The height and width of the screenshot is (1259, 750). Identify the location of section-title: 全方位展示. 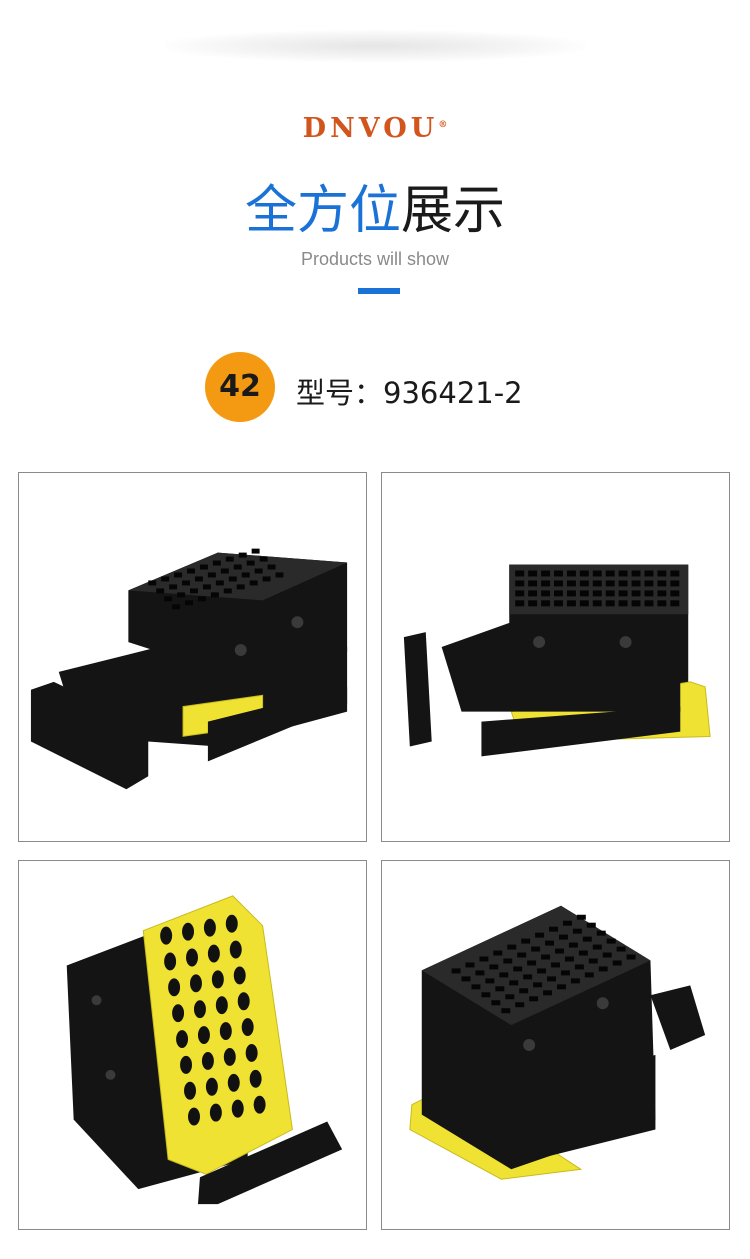
(375, 205).